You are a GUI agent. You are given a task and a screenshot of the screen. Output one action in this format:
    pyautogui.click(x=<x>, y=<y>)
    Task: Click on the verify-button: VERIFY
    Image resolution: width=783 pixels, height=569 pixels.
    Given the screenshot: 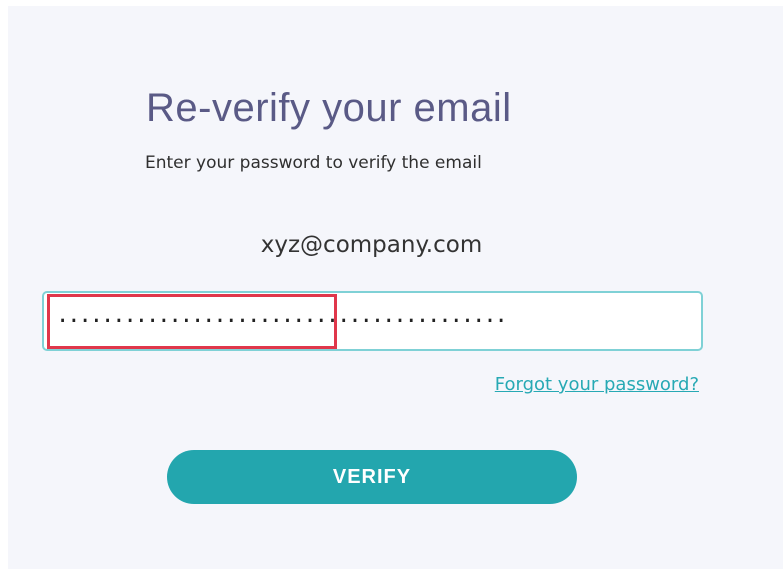 What is the action you would take?
    pyautogui.click(x=372, y=477)
    